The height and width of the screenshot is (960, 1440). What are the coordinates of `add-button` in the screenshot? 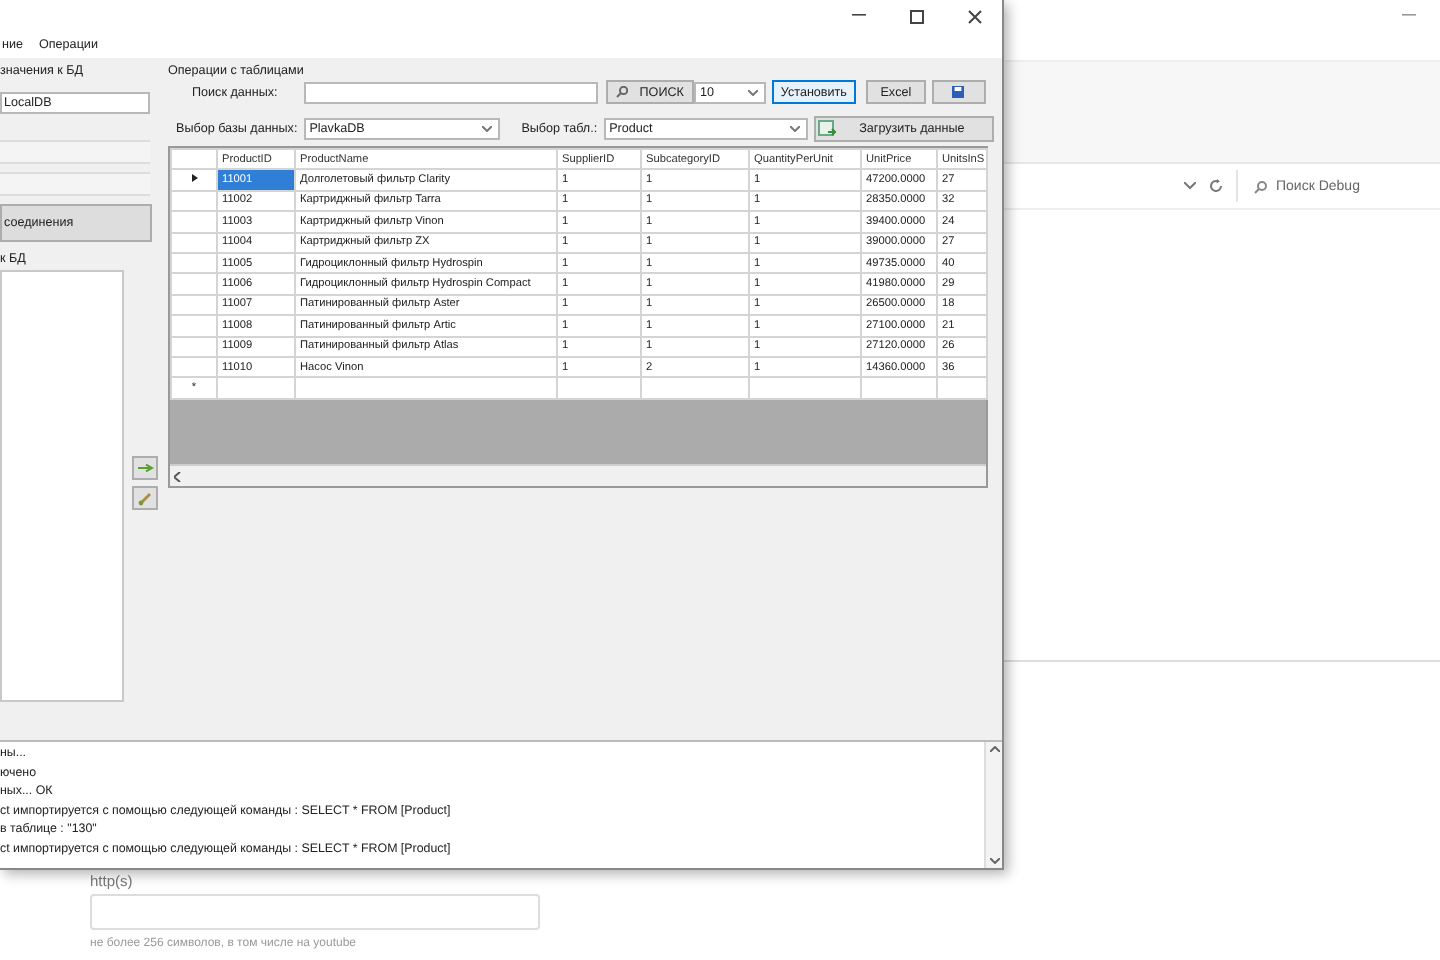 It's located at (145, 468).